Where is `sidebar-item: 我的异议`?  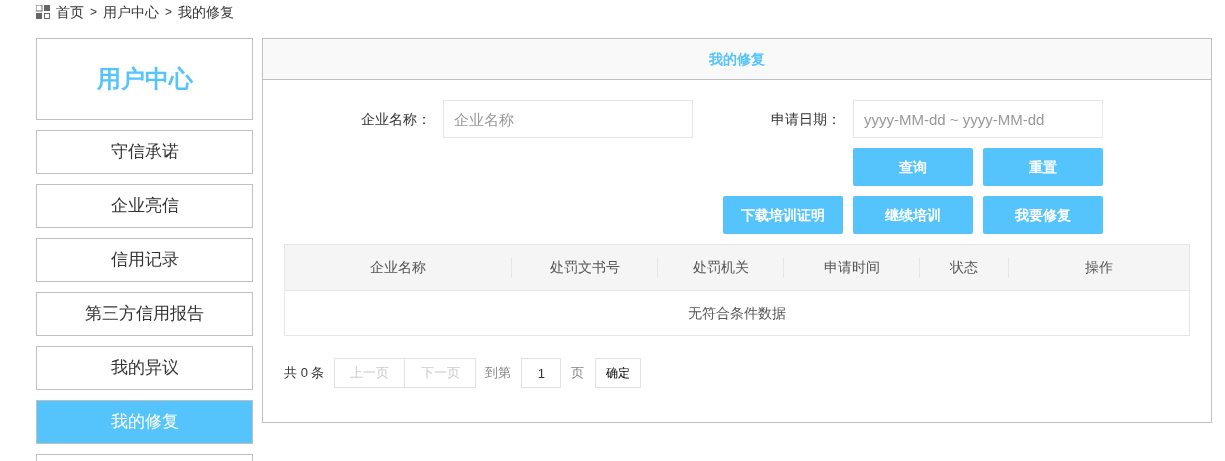
sidebar-item: 我的异议 is located at coordinates (144, 368).